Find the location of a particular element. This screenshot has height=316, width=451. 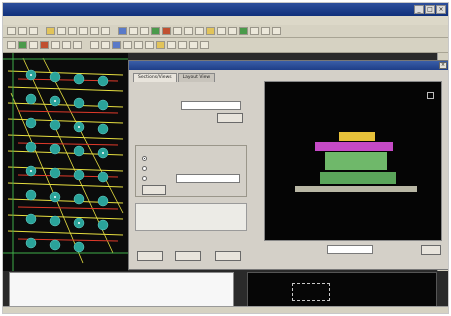

check-icon is located at coordinates (182, 45).